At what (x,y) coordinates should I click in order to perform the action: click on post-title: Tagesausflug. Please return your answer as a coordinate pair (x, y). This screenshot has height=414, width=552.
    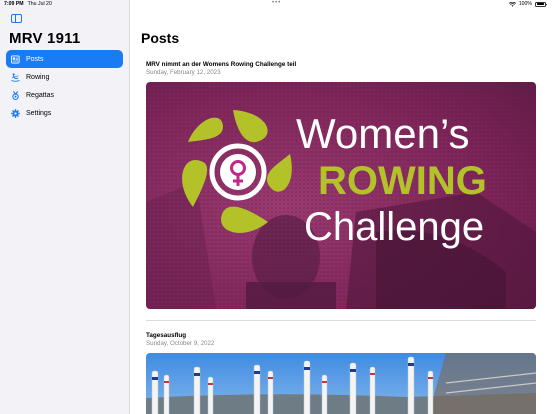
    Looking at the image, I should click on (166, 335).